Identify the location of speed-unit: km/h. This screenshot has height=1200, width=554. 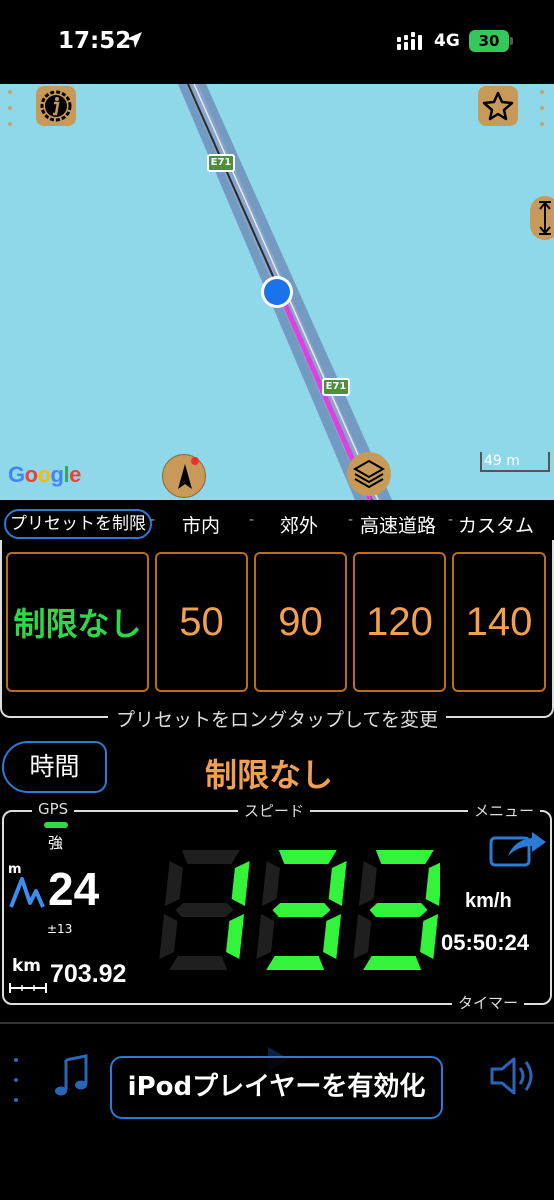
(488, 901).